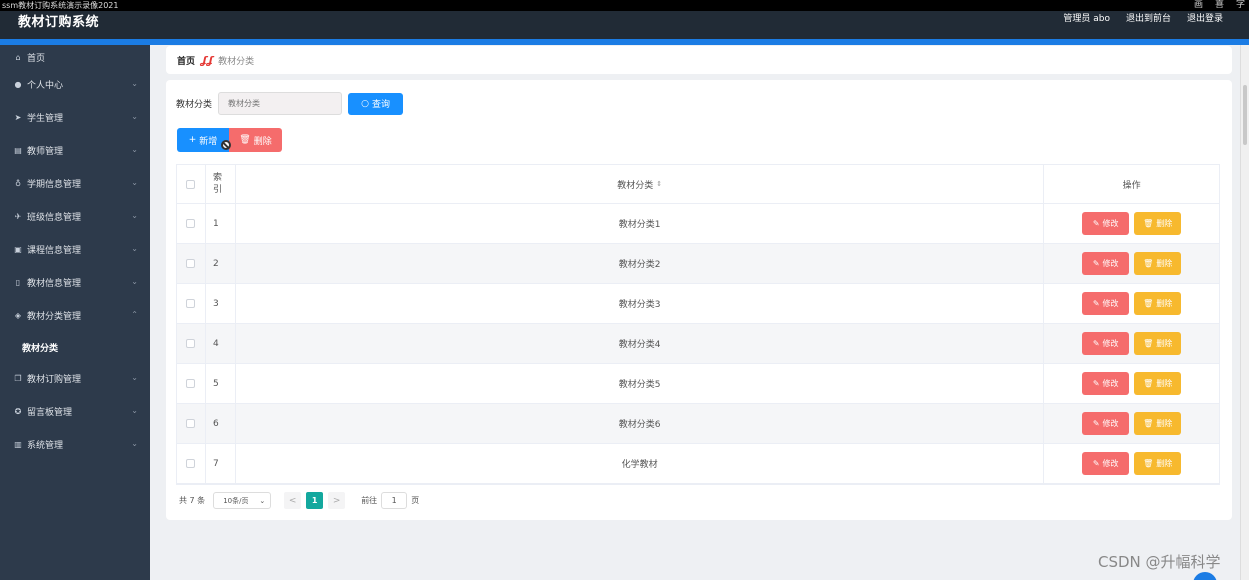  What do you see at coordinates (1240, 5) in the screenshot?
I see `recorder-control-3: 字` at bounding box center [1240, 5].